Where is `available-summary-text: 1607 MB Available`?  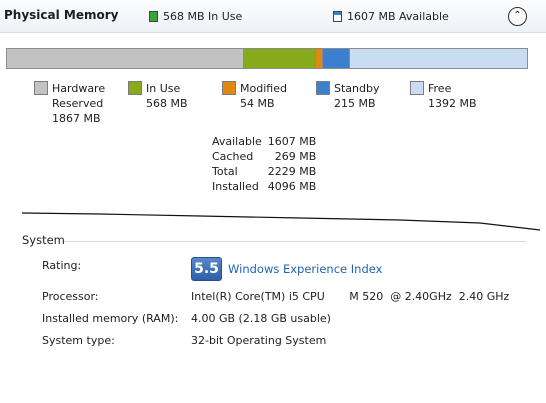 available-summary-text: 1607 MB Available is located at coordinates (398, 16).